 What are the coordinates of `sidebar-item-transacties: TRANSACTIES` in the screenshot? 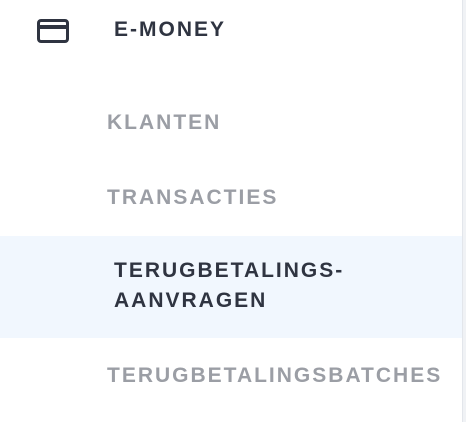 It's located at (231, 199).